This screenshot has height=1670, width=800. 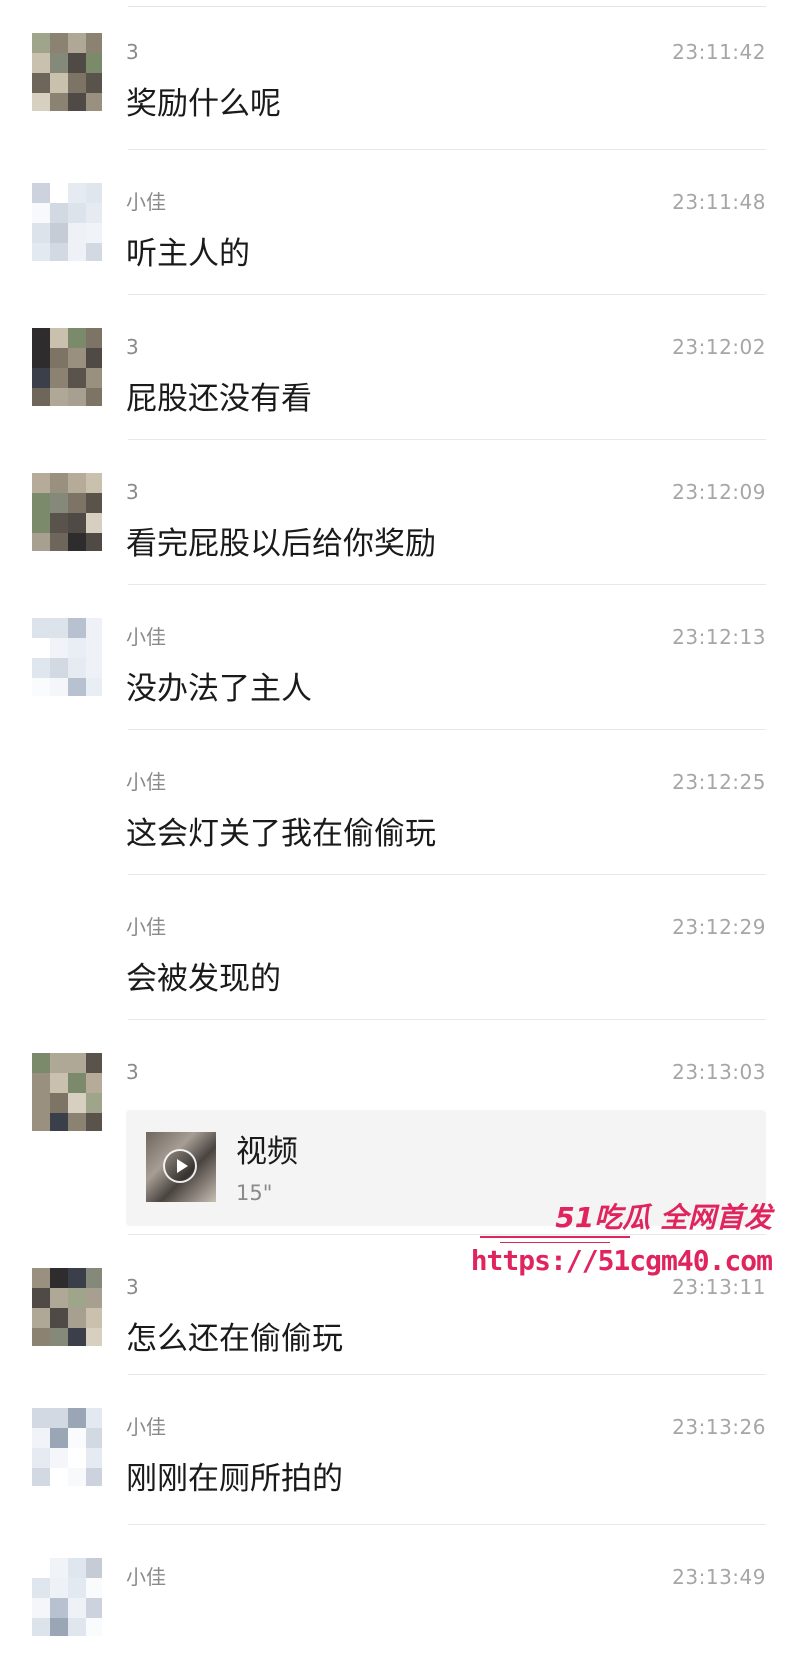 What do you see at coordinates (719, 202) in the screenshot?
I see `message-time: 23:11:48` at bounding box center [719, 202].